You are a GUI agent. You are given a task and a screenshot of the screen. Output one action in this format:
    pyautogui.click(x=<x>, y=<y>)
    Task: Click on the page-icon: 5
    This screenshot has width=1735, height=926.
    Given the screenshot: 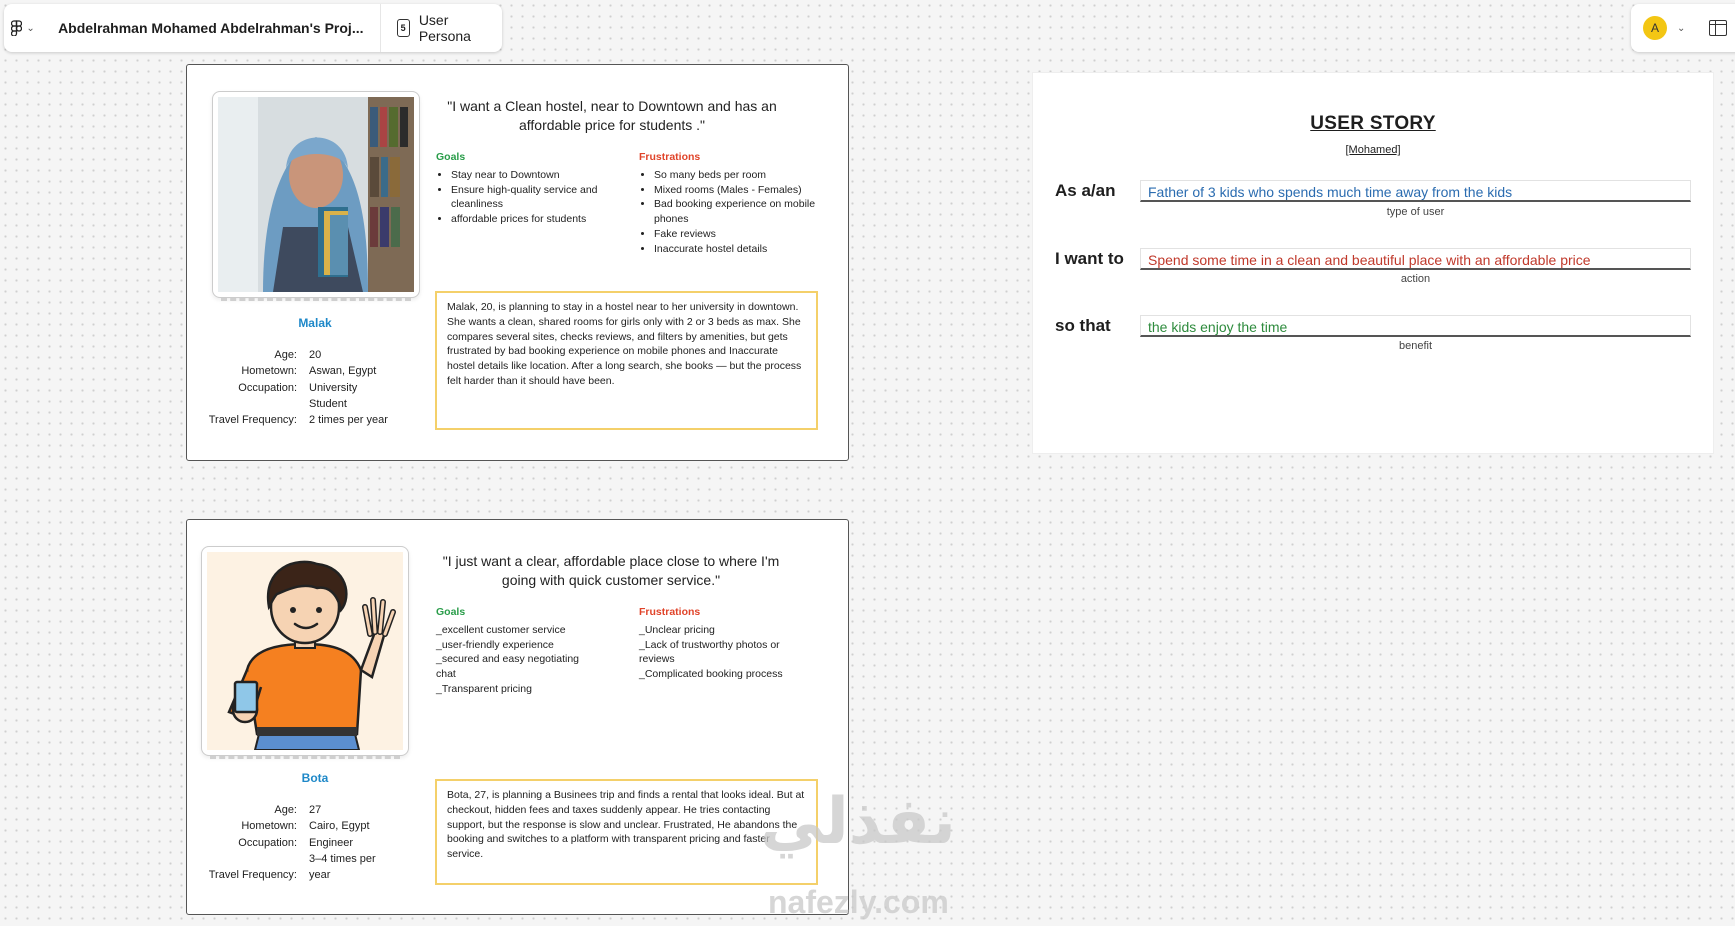 What is the action you would take?
    pyautogui.click(x=403, y=28)
    